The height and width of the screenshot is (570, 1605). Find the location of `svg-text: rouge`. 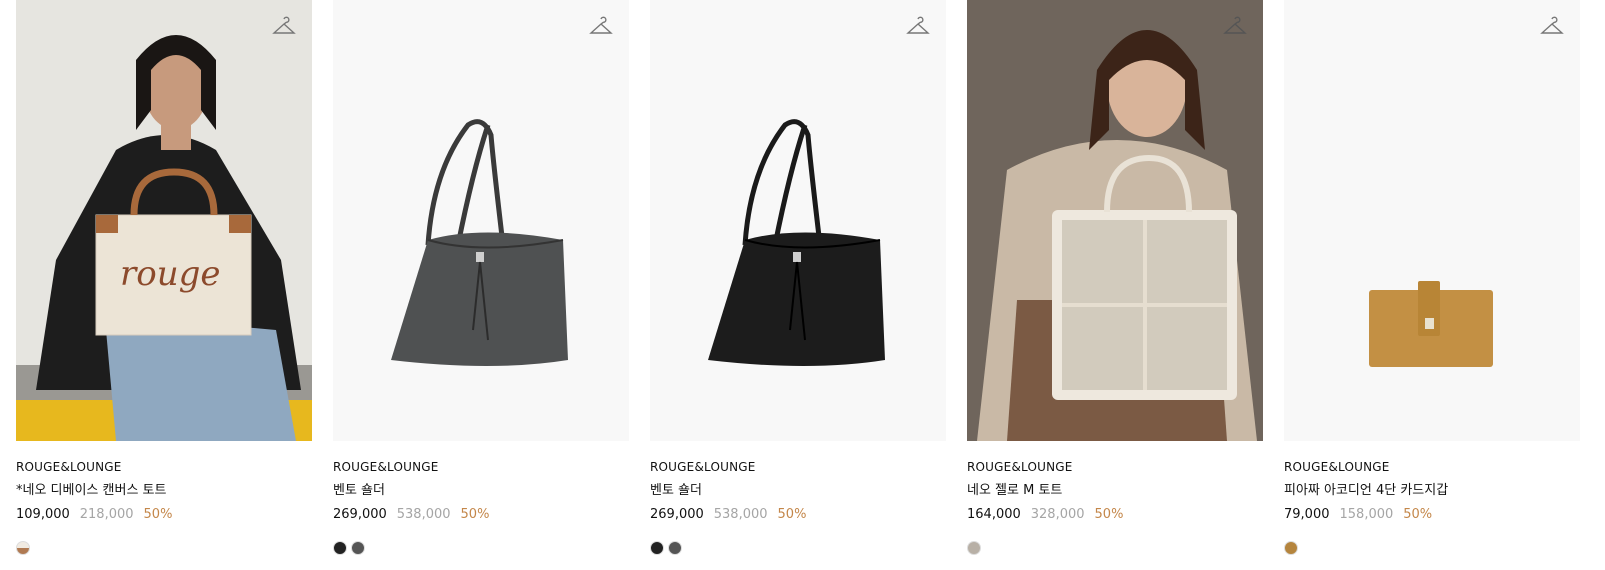

svg-text: rouge is located at coordinates (170, 274).